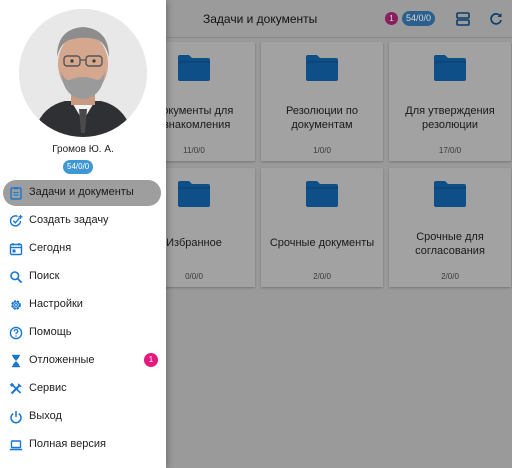  What do you see at coordinates (16, 361) in the screenshot?
I see `hourglass-icon` at bounding box center [16, 361].